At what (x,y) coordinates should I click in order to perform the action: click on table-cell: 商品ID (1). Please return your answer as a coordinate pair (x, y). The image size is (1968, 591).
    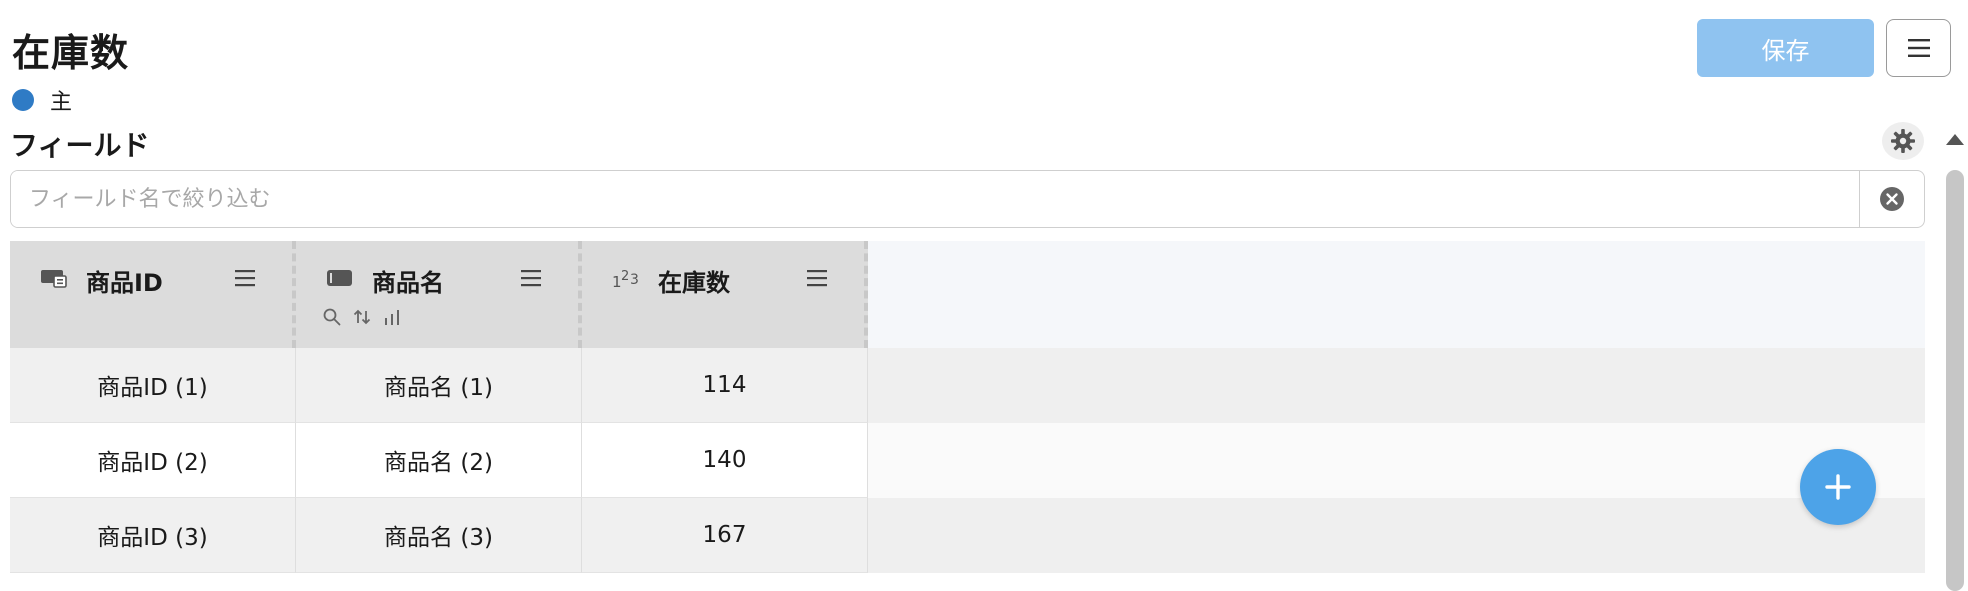
    Looking at the image, I should click on (153, 385).